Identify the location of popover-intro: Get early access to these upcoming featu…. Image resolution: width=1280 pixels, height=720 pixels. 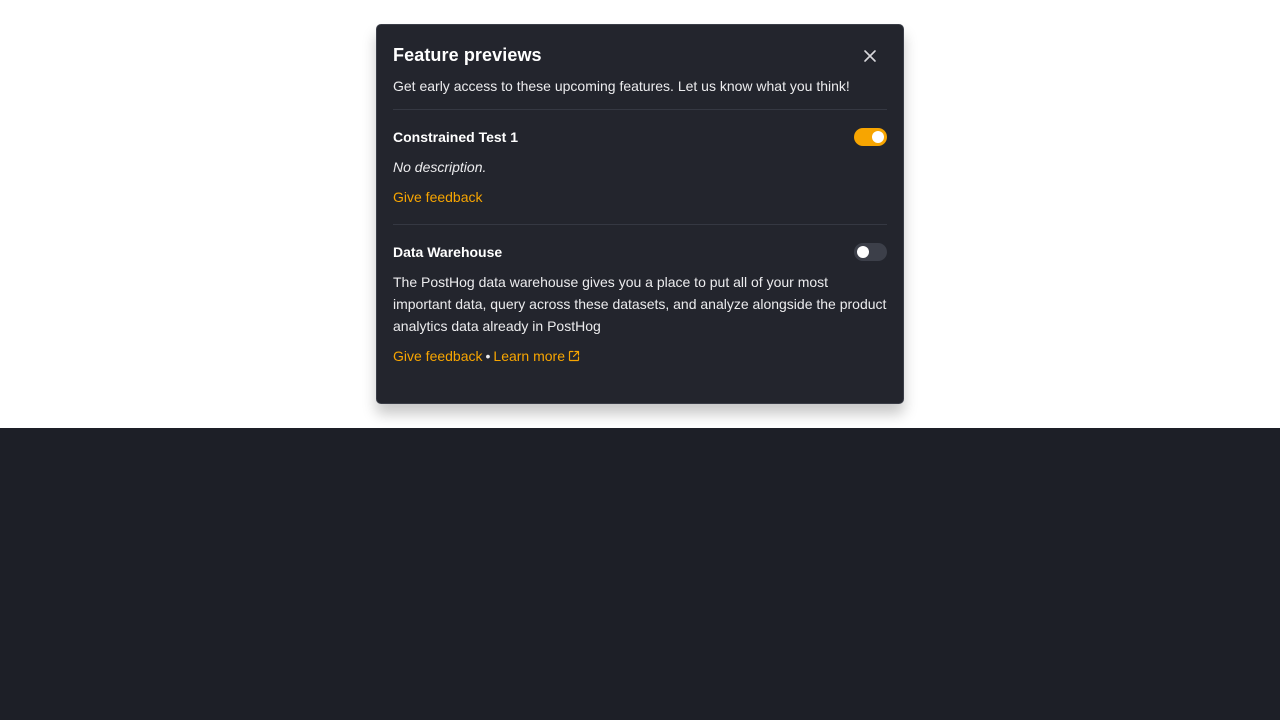
(621, 86).